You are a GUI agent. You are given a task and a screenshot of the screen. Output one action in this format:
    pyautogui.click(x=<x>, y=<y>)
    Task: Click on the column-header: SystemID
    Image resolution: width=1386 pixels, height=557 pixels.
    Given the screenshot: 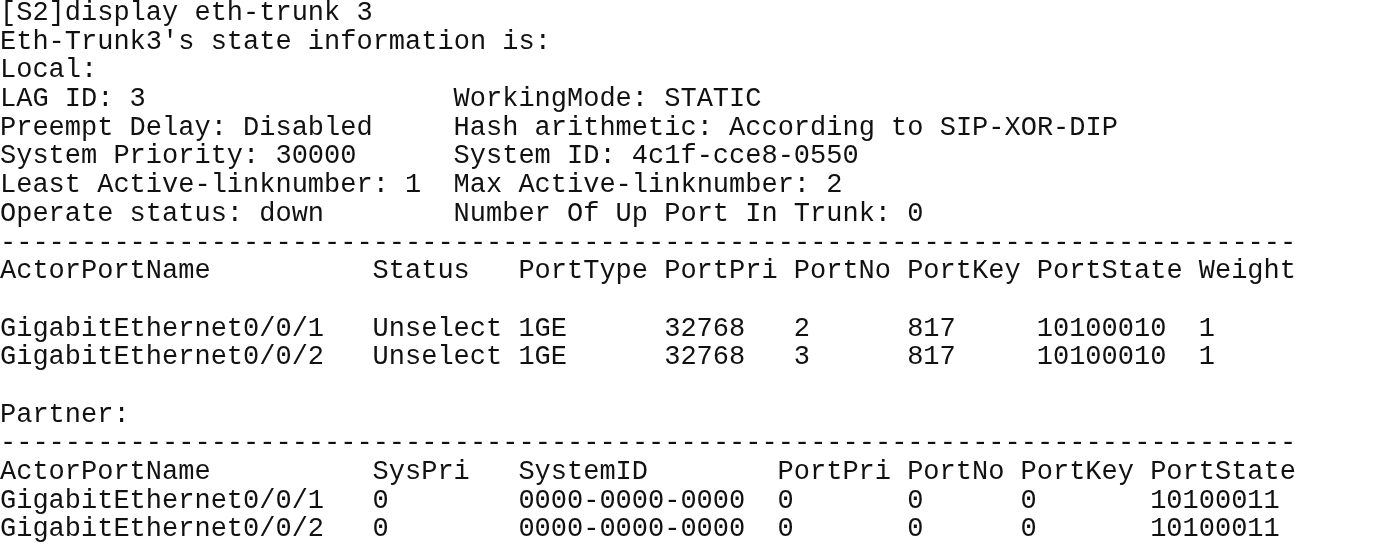 What is the action you would take?
    pyautogui.click(x=583, y=472)
    